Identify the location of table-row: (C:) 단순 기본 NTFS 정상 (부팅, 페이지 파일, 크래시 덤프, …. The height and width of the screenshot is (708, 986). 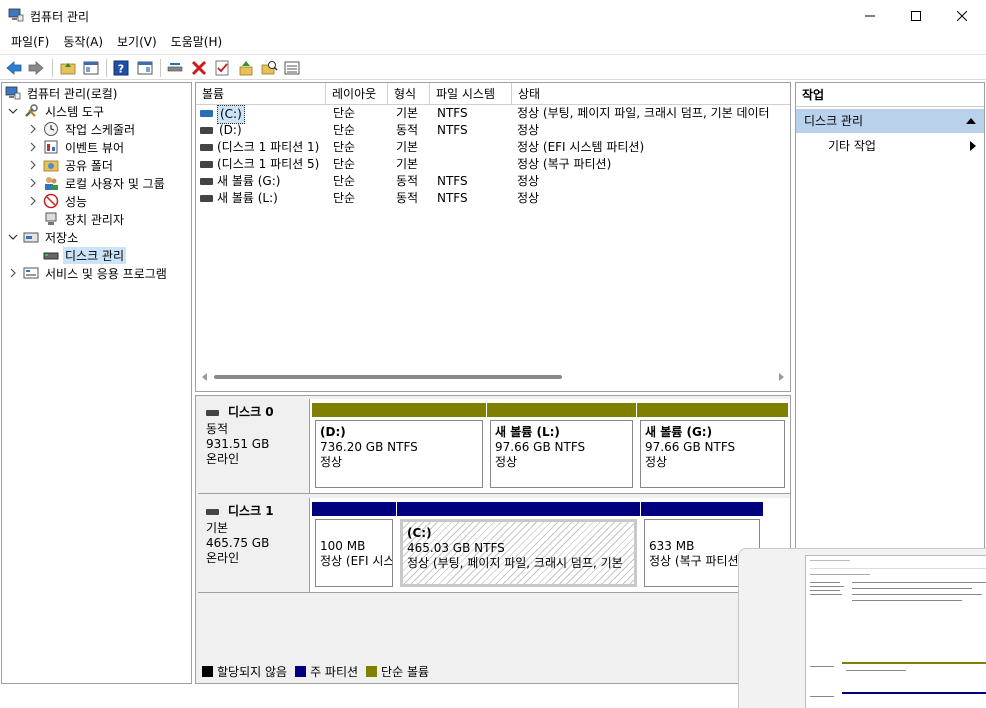
(493, 114).